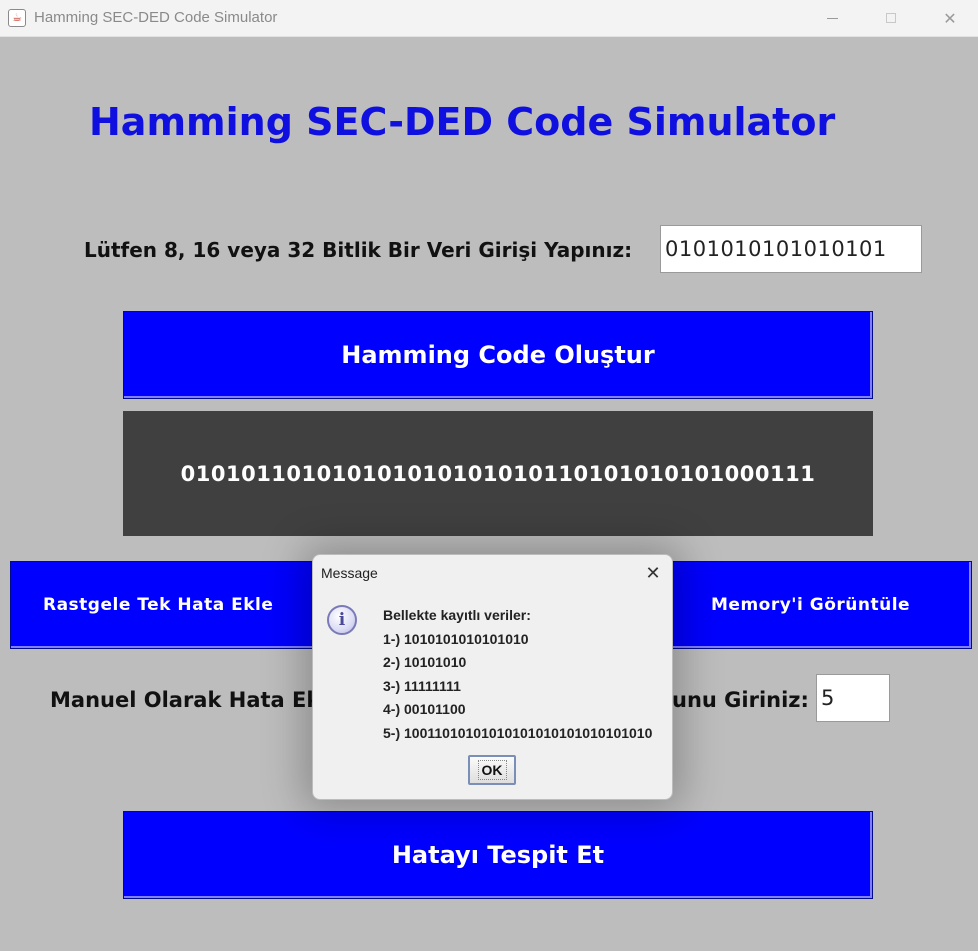 The height and width of the screenshot is (951, 978). I want to click on error-position-input, so click(853, 698).